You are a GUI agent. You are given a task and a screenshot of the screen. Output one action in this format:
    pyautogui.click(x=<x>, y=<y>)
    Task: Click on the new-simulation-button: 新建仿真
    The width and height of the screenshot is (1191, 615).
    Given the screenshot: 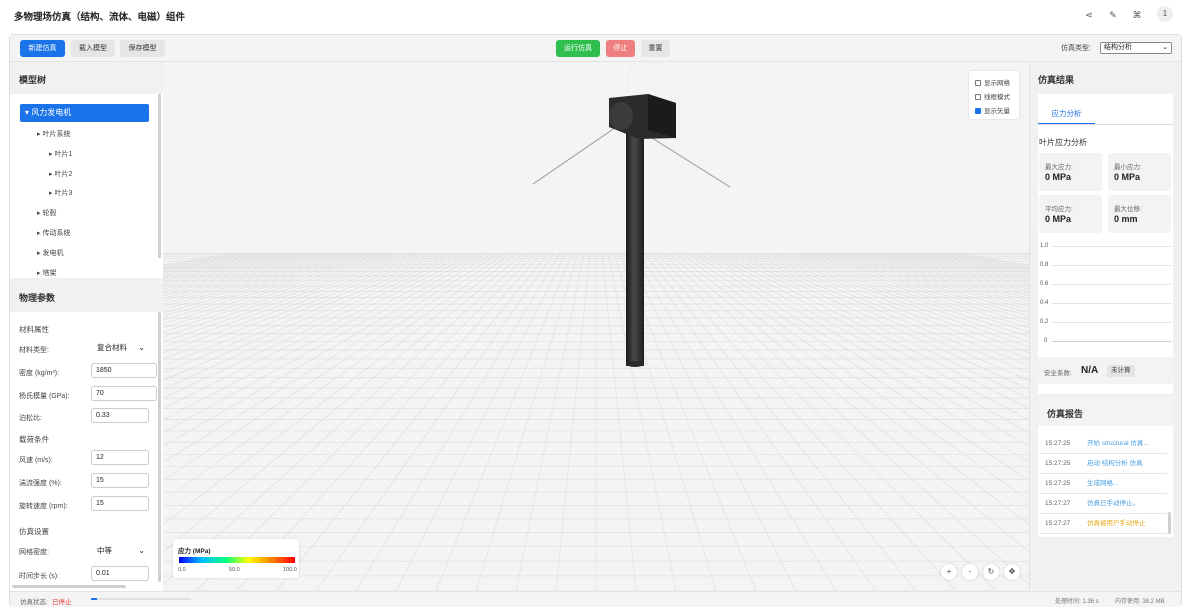 What is the action you would take?
    pyautogui.click(x=42, y=48)
    